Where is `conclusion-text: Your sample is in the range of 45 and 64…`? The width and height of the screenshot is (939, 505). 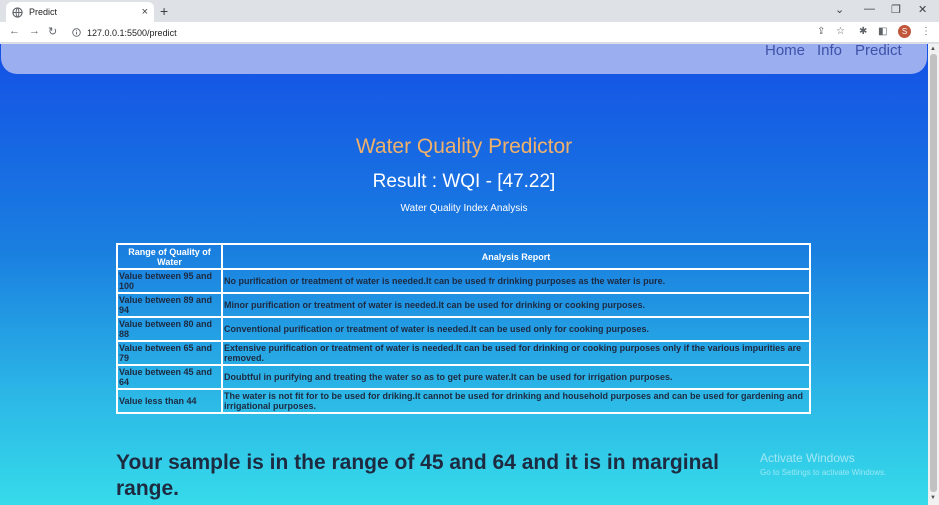 conclusion-text: Your sample is in the range of 45 and 64… is located at coordinates (417, 475).